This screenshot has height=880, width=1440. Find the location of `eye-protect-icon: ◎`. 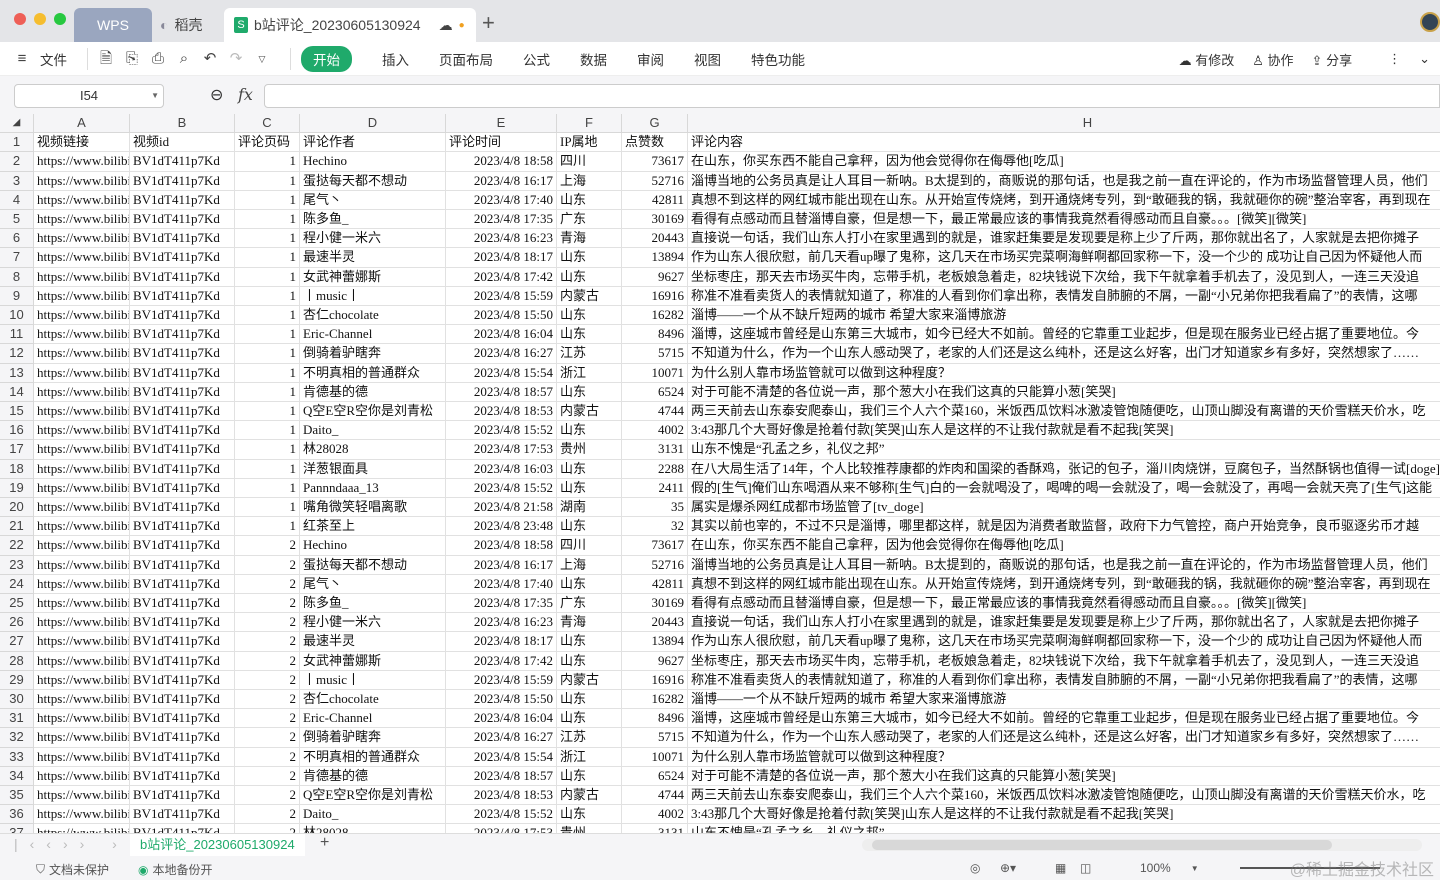

eye-protect-icon: ◎ is located at coordinates (975, 868).